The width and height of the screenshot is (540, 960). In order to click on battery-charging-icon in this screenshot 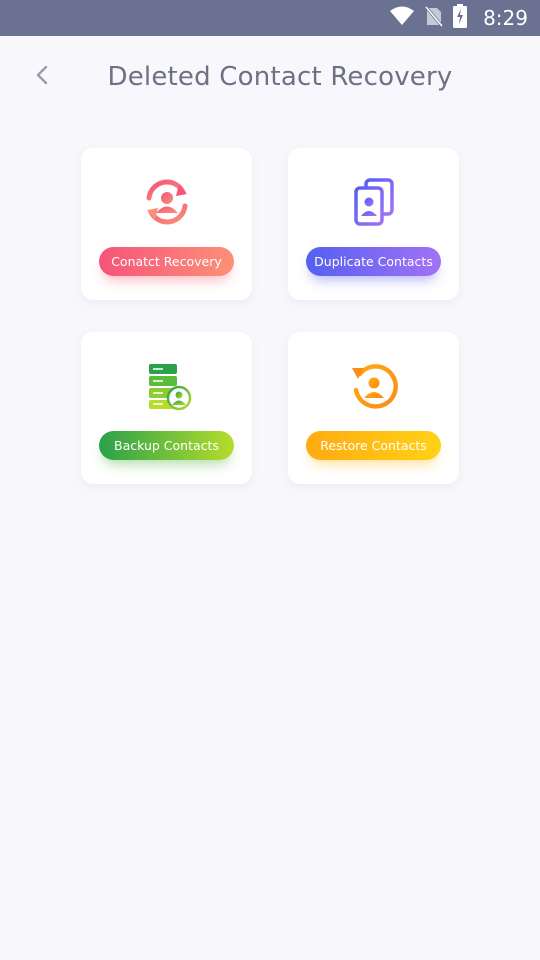, I will do `click(460, 18)`.